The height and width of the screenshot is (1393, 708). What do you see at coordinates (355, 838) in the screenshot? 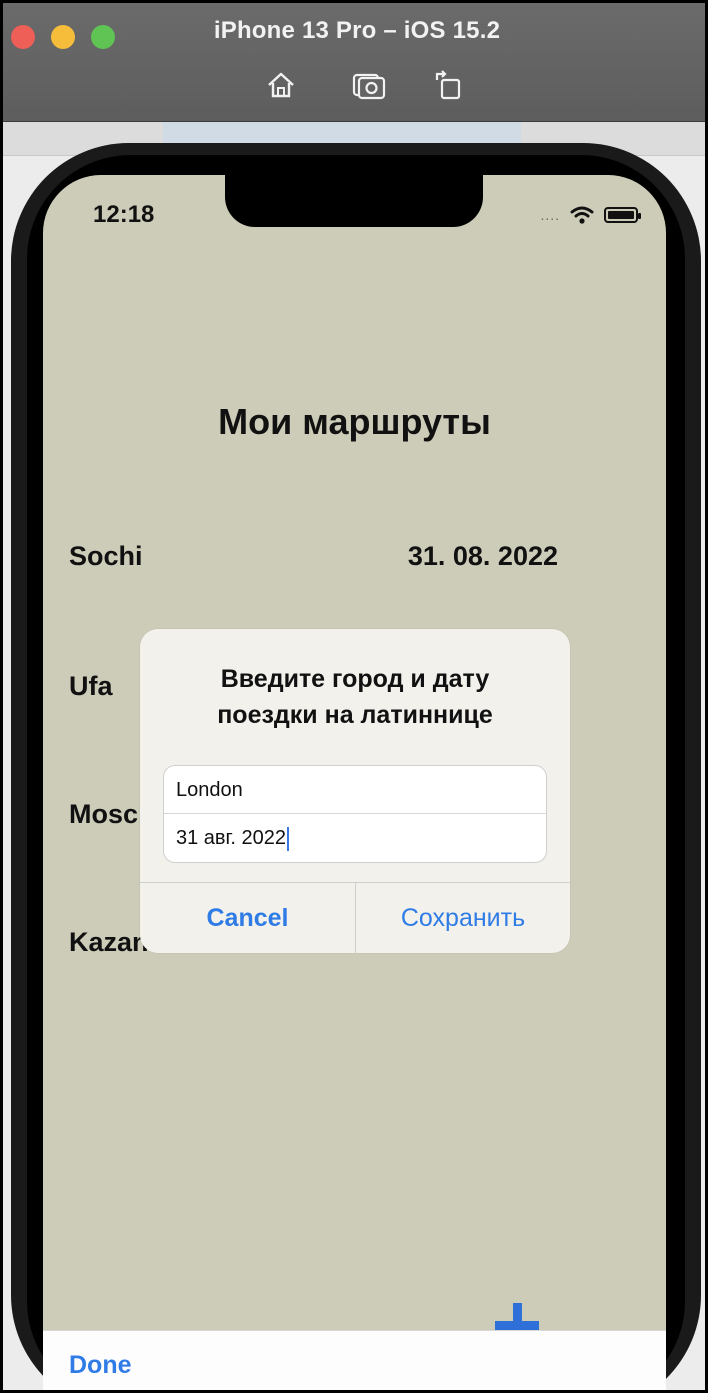
I see `date-field: 31 авг. 2022` at bounding box center [355, 838].